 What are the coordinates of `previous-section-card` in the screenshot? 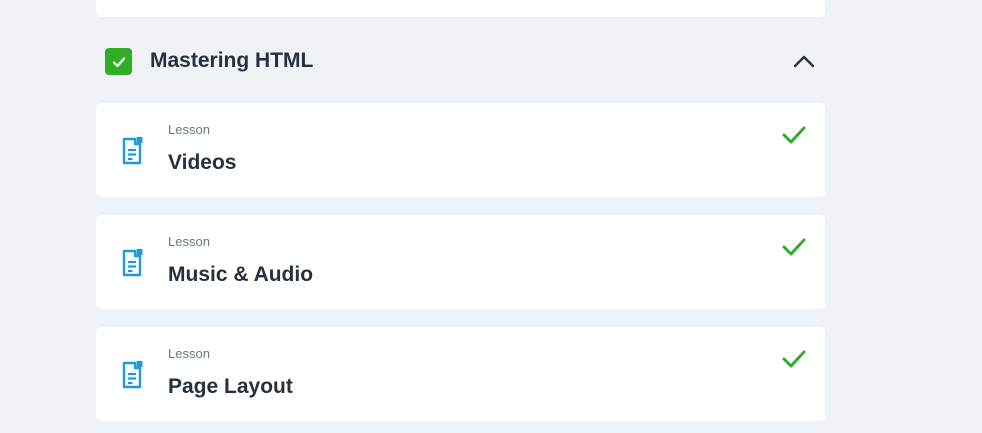 It's located at (460, 8).